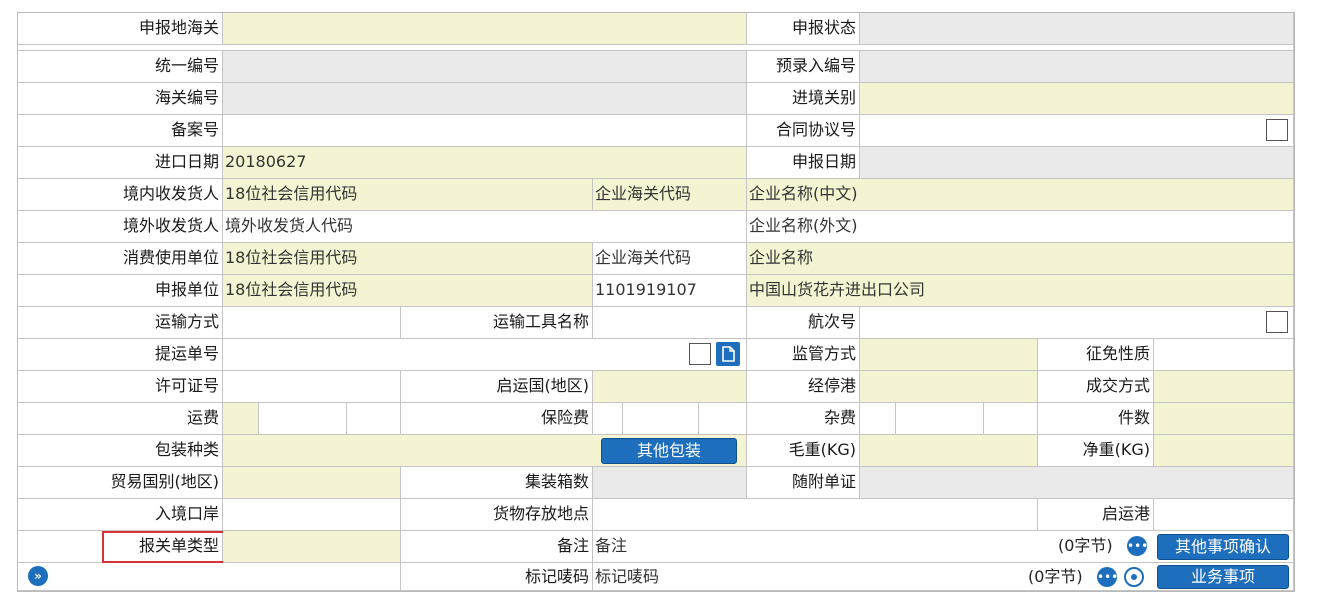  Describe the element at coordinates (670, 291) in the screenshot. I see `declaring-customs-code-input: 1101919107` at that location.